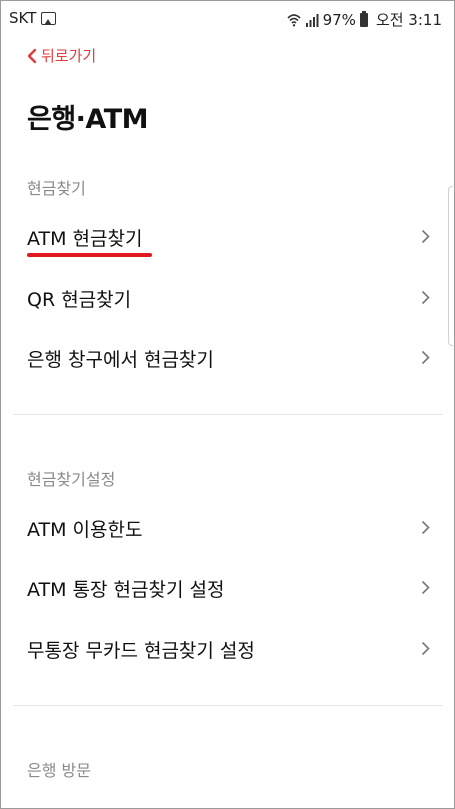 The height and width of the screenshot is (809, 455). I want to click on section-header-cash-withdrawal: 현금찾기, so click(56, 188).